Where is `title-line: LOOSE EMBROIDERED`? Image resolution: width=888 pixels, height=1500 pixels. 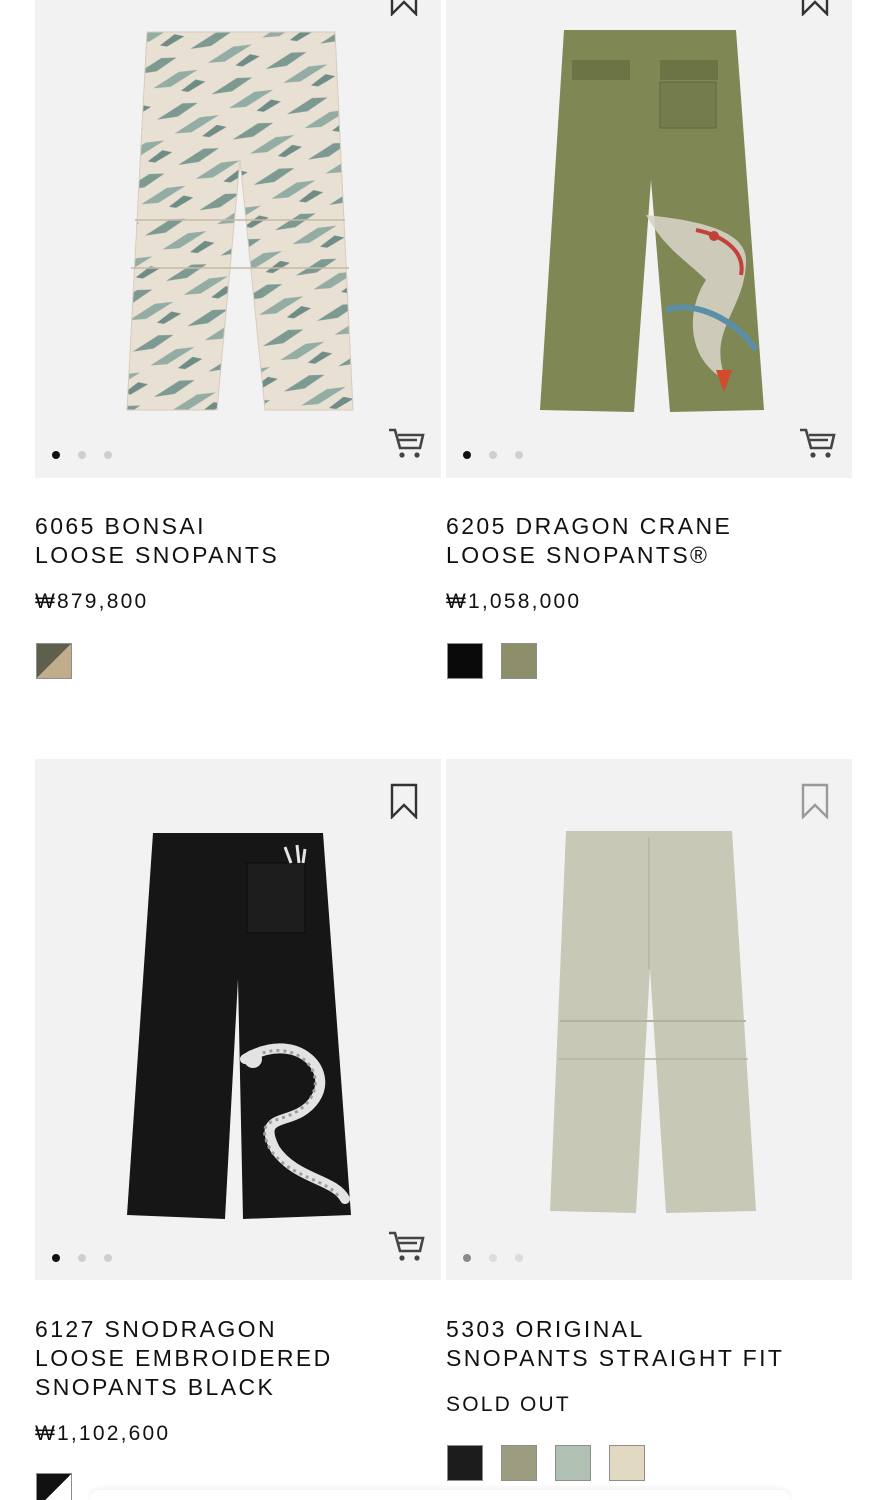 title-line: LOOSE EMBROIDERED is located at coordinates (184, 1358).